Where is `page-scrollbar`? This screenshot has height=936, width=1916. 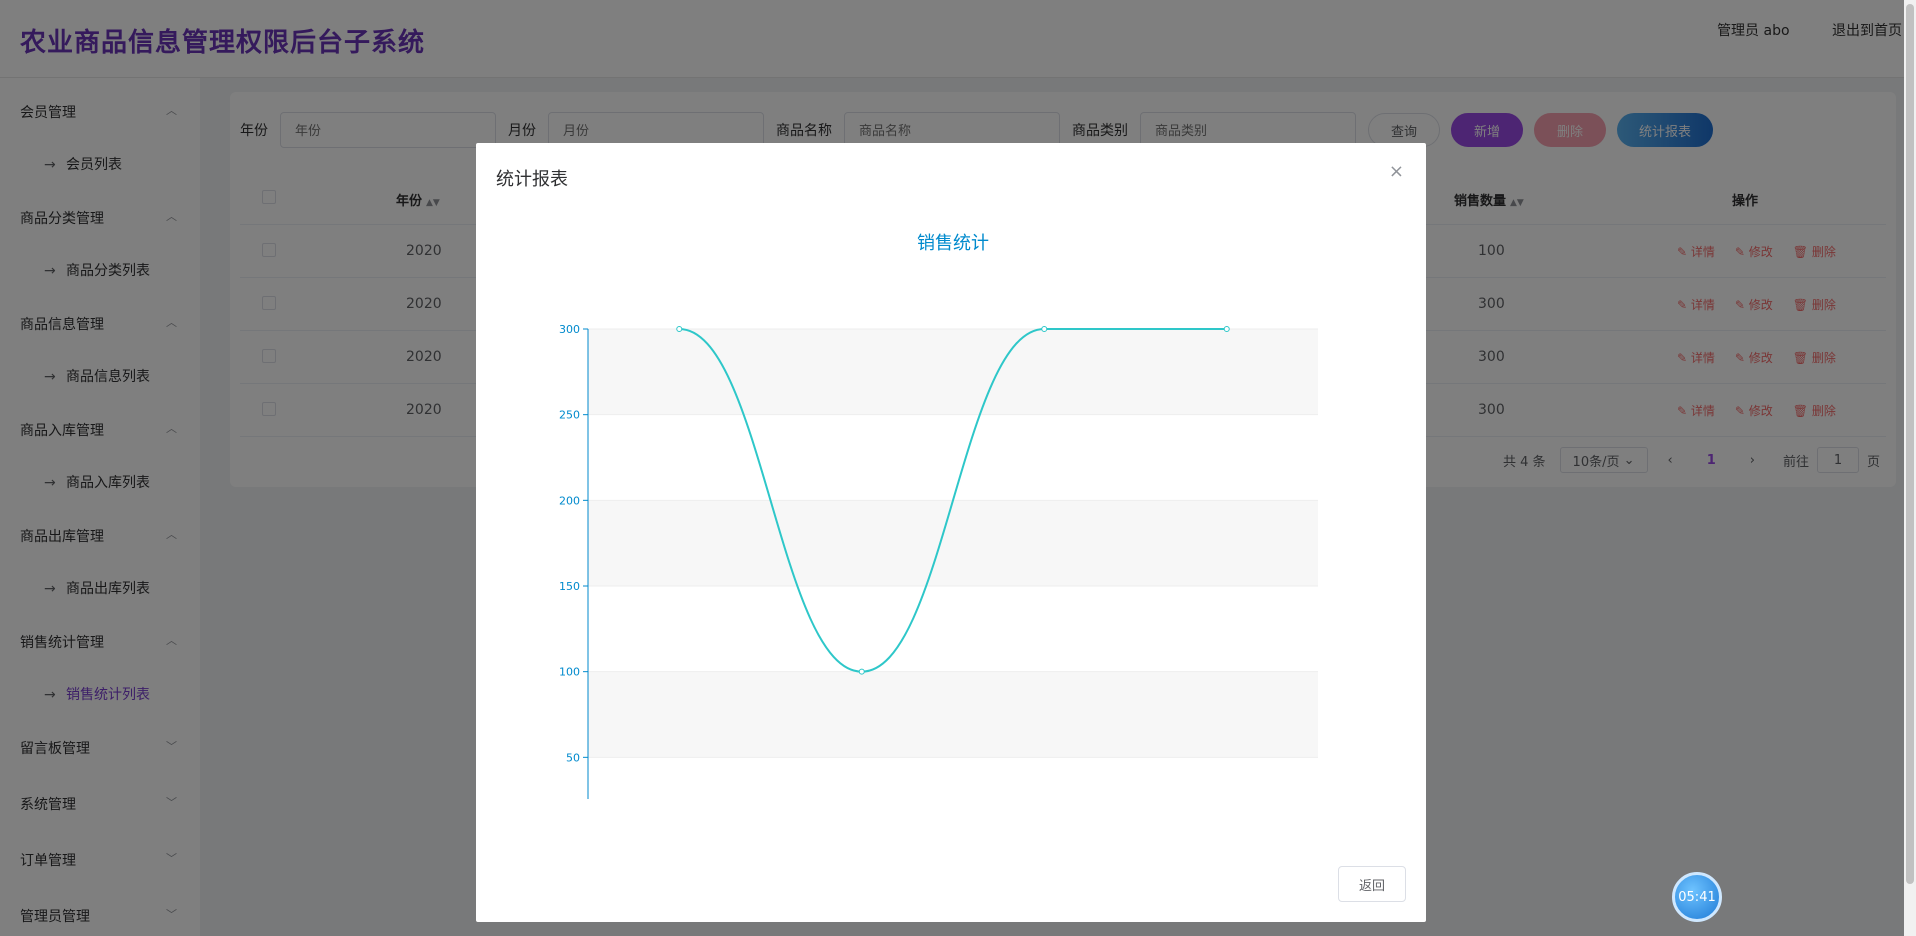
page-scrollbar is located at coordinates (1910, 468).